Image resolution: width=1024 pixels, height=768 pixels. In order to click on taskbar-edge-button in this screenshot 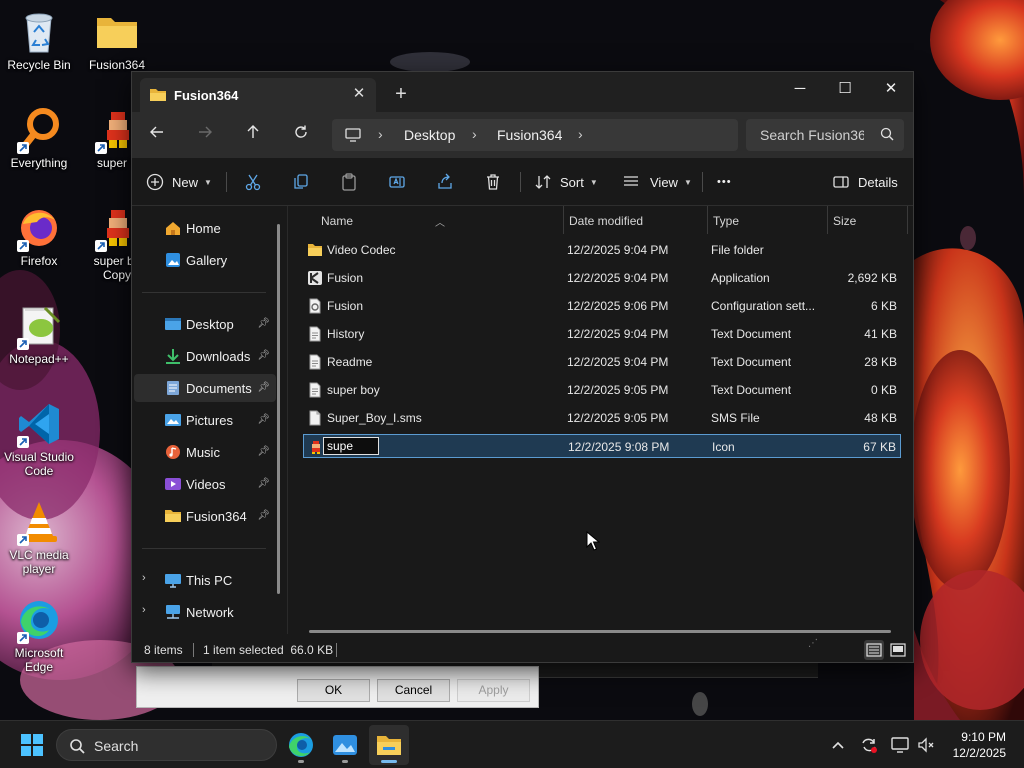, I will do `click(301, 745)`.